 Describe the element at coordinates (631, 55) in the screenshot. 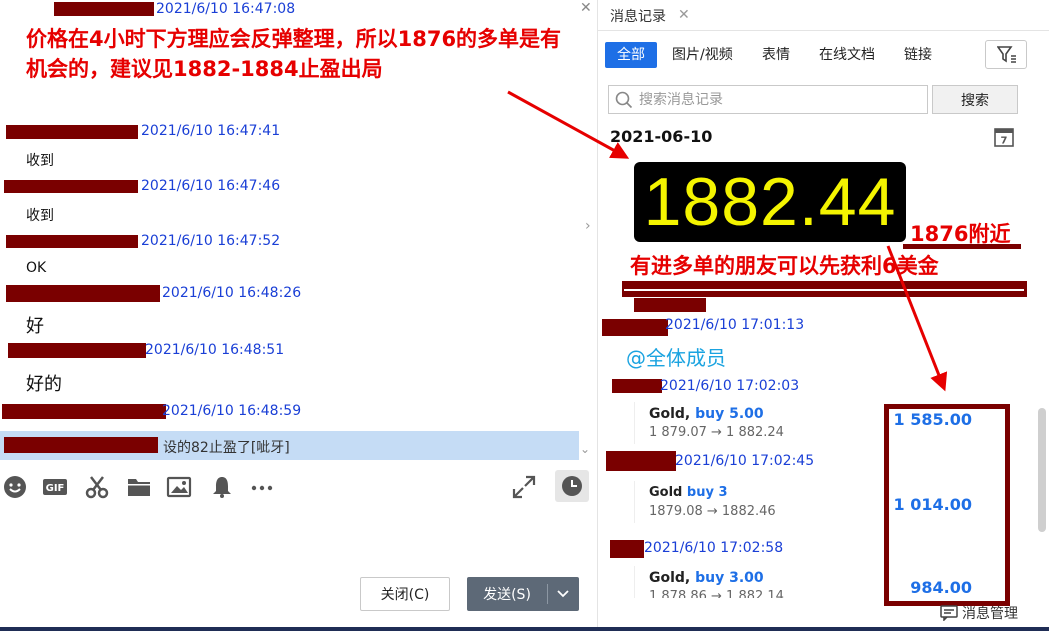

I see `filter-tab-all: 全部` at that location.